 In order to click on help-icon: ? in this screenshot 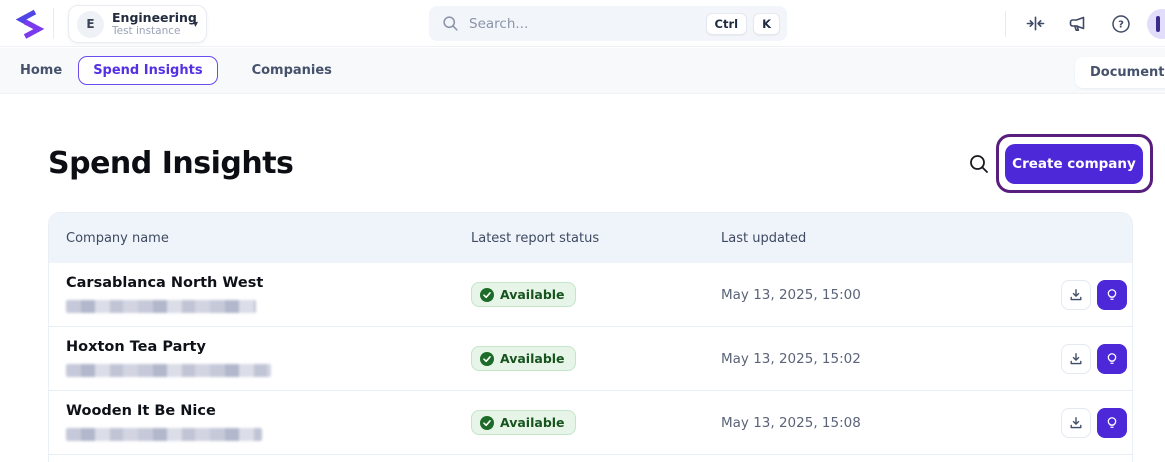, I will do `click(1121, 24)`.